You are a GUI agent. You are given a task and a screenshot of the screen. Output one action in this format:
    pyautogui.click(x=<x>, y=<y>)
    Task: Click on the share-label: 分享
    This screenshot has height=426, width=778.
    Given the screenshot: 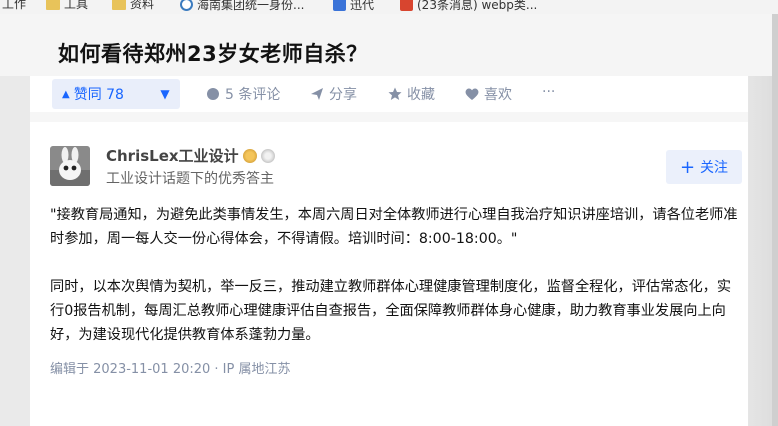 What is the action you would take?
    pyautogui.click(x=343, y=95)
    